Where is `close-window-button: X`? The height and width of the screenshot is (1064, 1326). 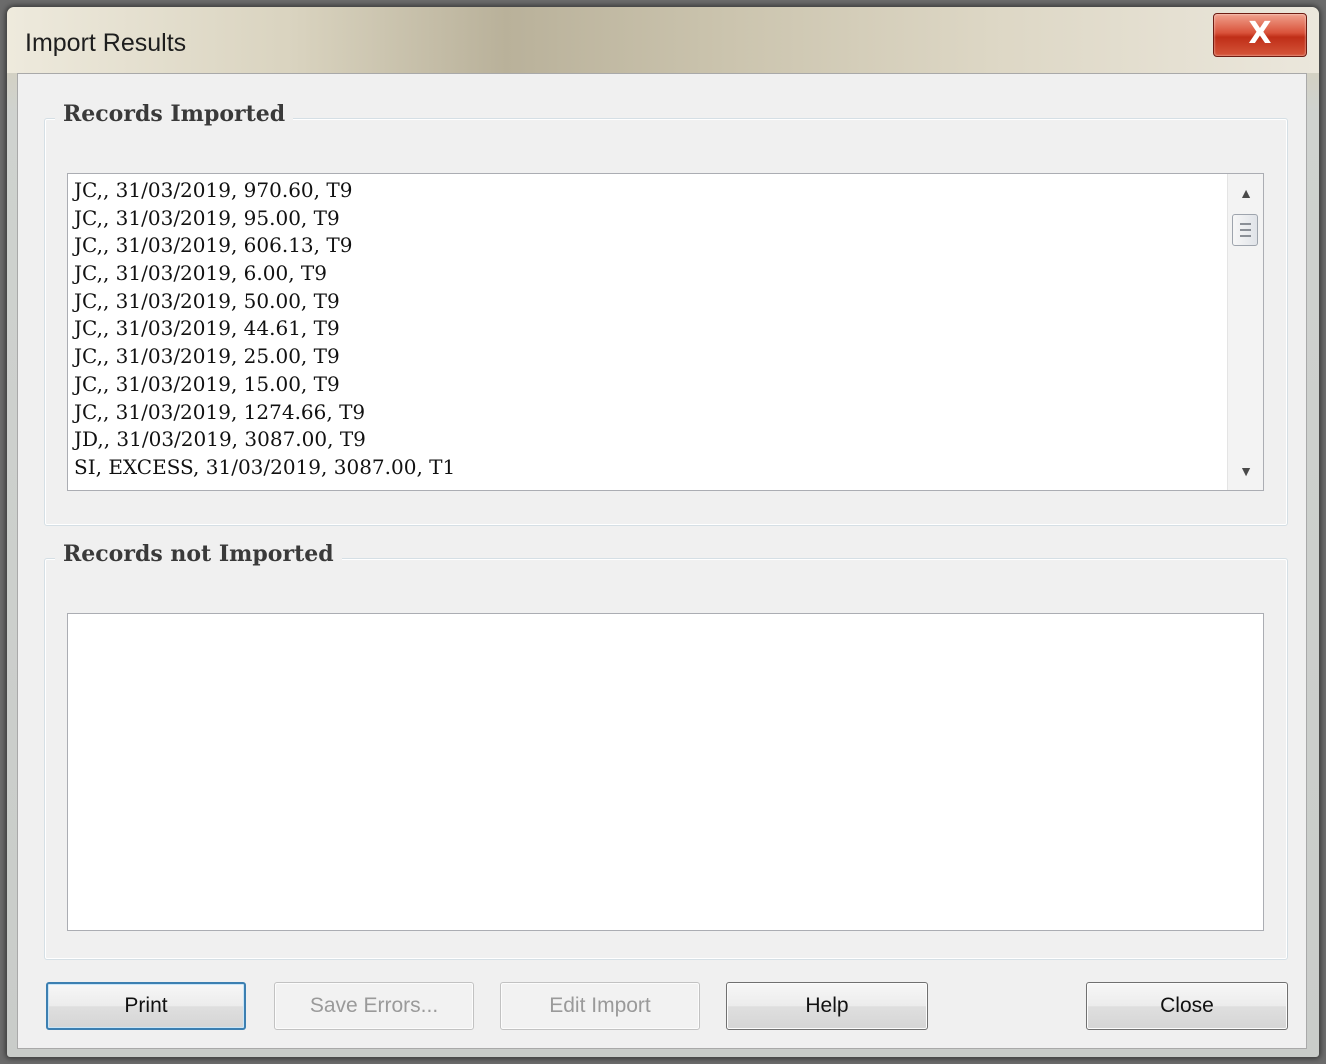 close-window-button: X is located at coordinates (1260, 35).